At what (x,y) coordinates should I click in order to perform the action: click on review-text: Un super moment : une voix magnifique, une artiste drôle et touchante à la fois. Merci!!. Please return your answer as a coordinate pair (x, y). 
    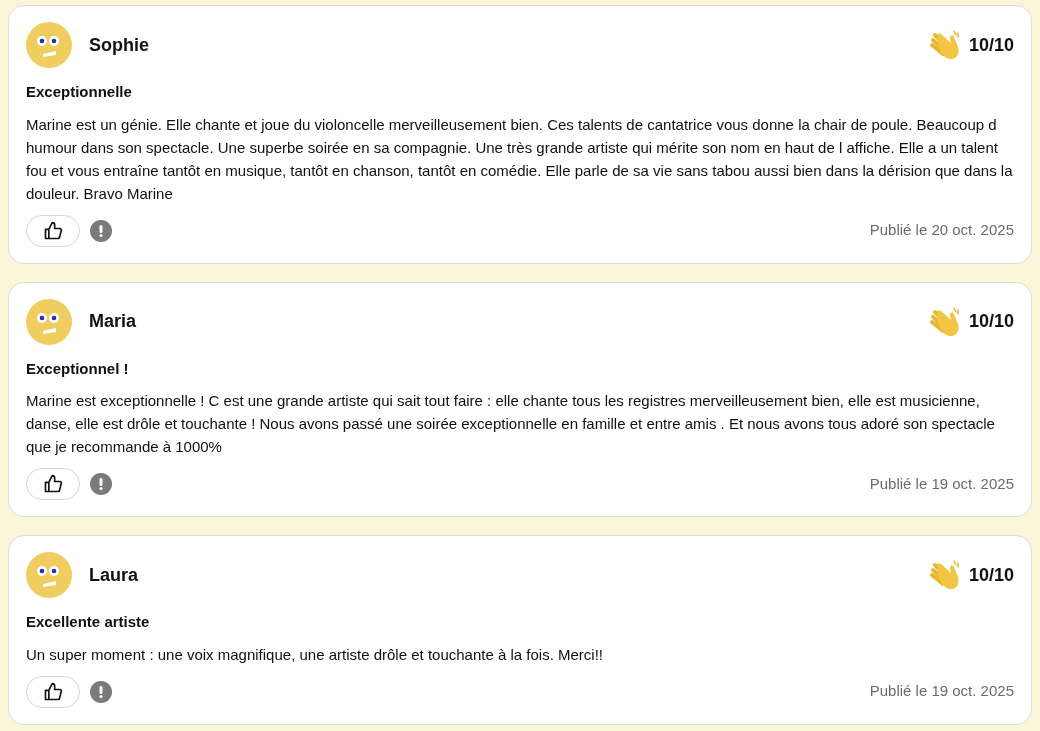
    Looking at the image, I should click on (315, 654).